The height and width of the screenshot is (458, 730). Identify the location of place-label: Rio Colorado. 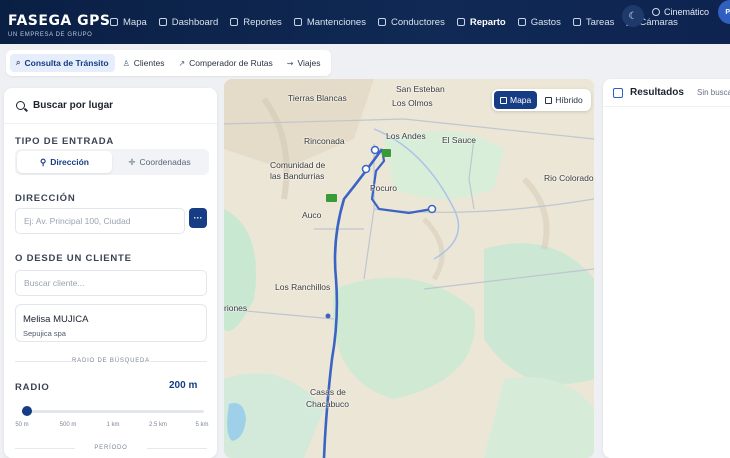
(569, 178).